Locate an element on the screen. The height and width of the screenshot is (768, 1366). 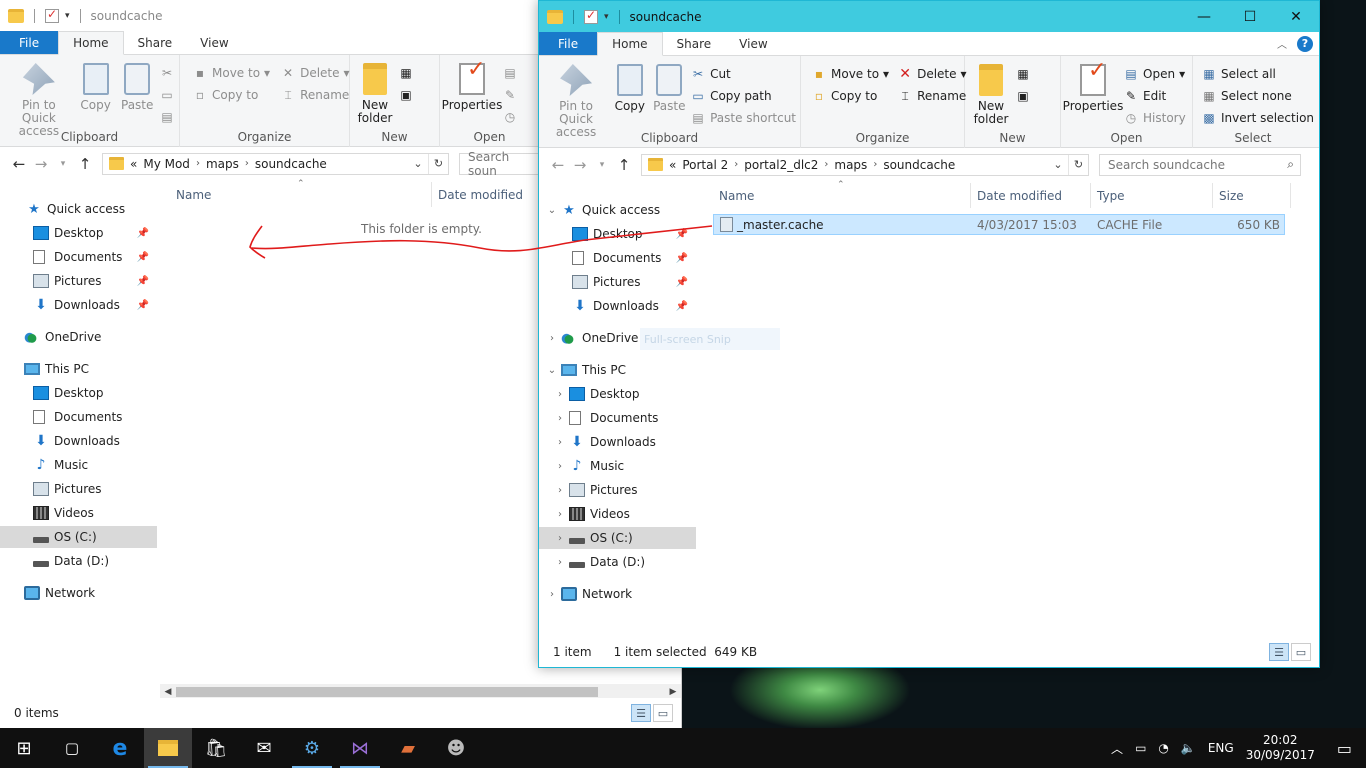
nav-this-pc: ⌄ This PC is located at coordinates (617, 370).